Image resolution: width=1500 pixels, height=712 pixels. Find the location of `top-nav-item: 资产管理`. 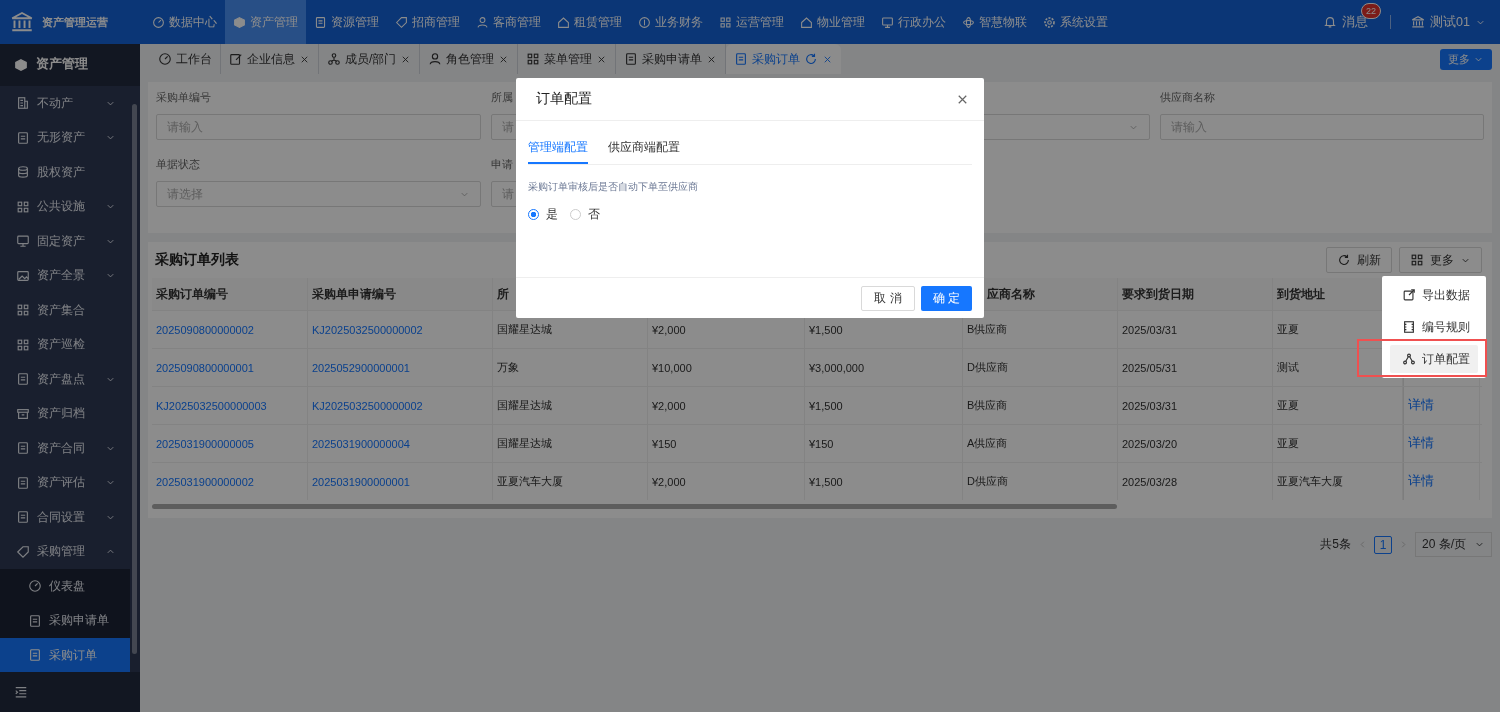

top-nav-item: 资产管理 is located at coordinates (265, 22).